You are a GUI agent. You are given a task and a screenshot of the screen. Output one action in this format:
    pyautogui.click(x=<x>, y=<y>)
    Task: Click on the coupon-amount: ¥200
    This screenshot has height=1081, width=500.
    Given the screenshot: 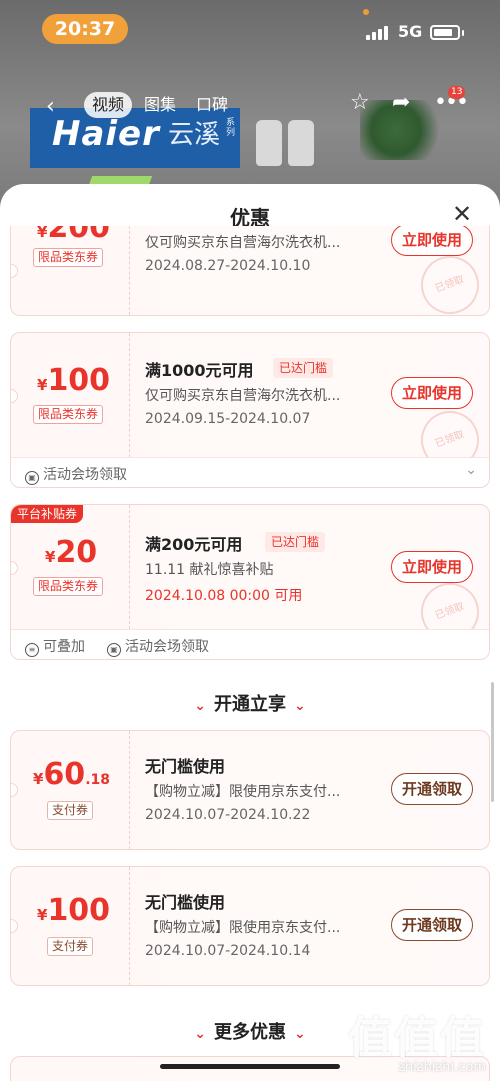 What is the action you would take?
    pyautogui.click(x=74, y=235)
    